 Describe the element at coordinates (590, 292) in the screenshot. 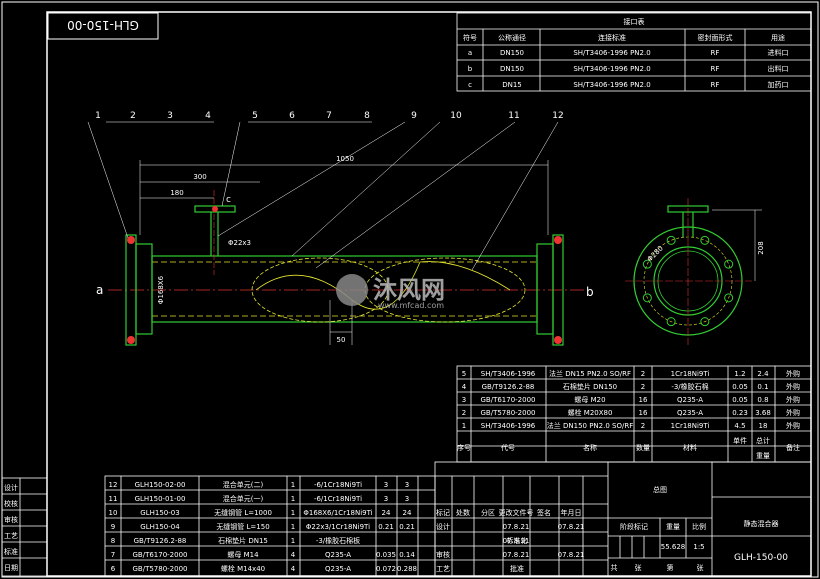

I see `label-outlet: b` at that location.